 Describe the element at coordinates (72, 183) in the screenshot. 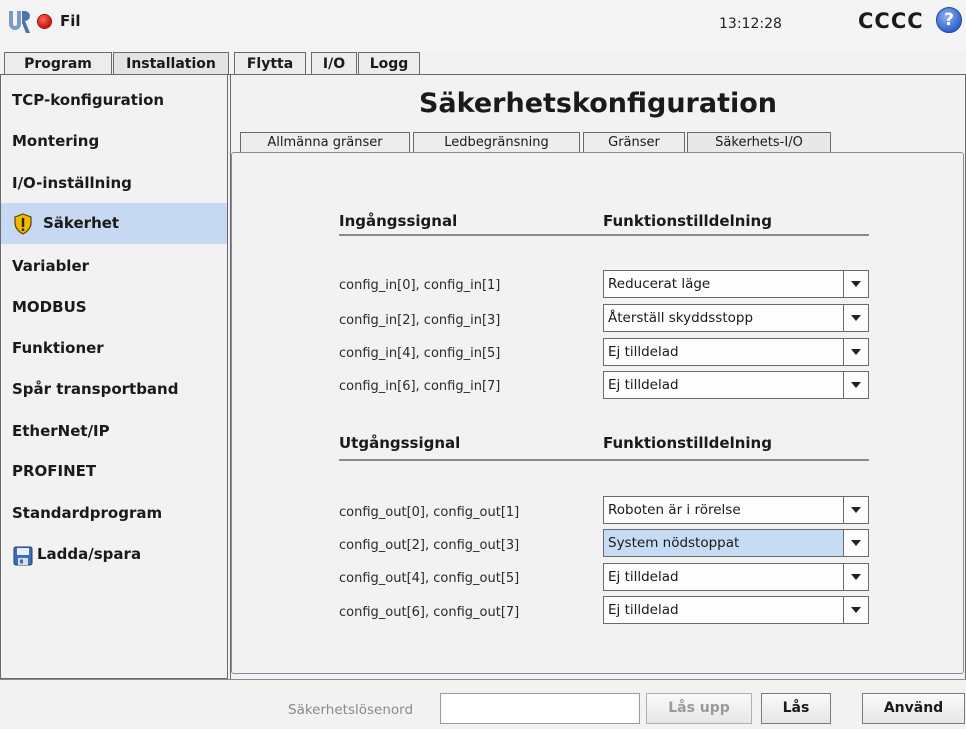

I see `sidebar-item-label: I/O-inställning` at that location.